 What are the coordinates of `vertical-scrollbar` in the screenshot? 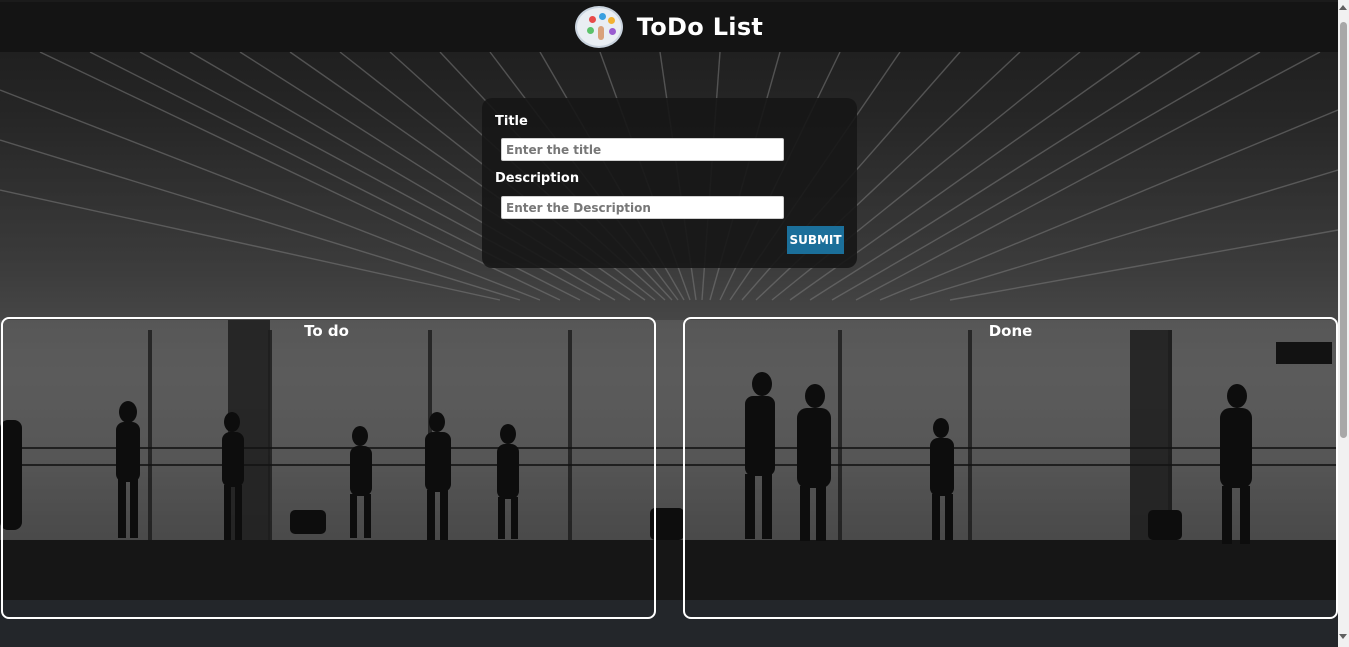 It's located at (1343, 323).